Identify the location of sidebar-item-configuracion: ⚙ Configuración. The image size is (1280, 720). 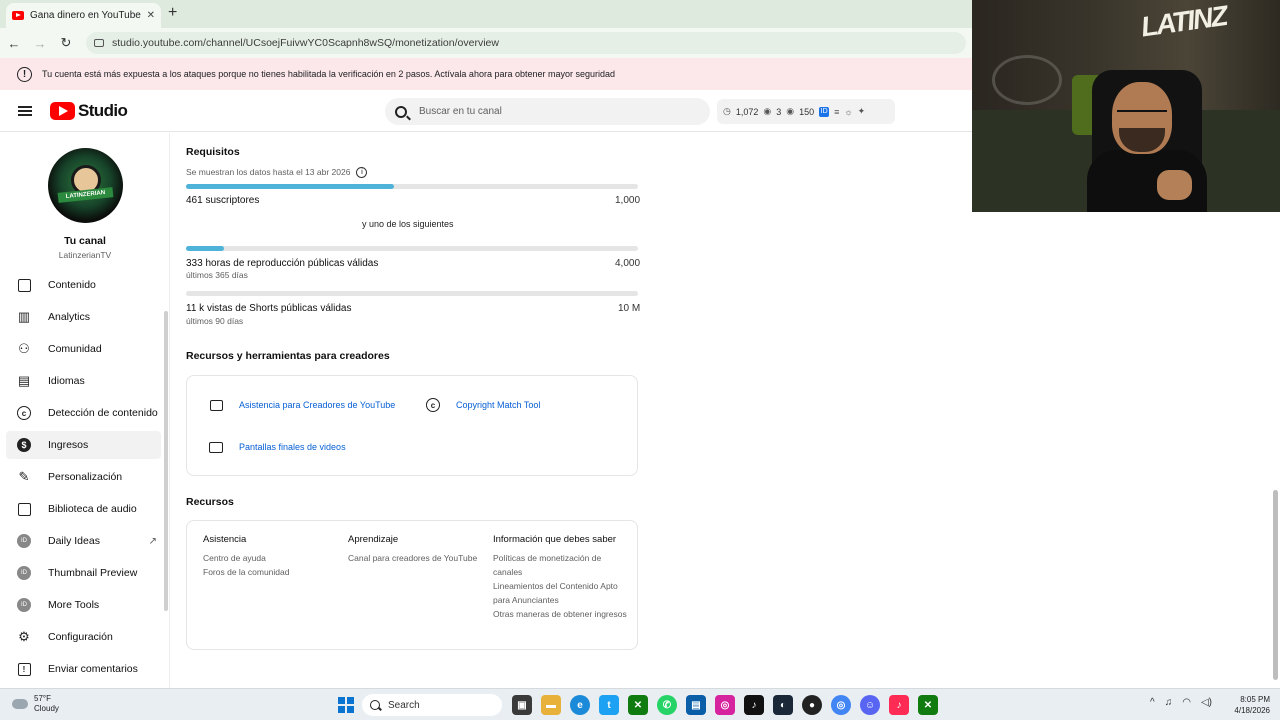
(83, 637).